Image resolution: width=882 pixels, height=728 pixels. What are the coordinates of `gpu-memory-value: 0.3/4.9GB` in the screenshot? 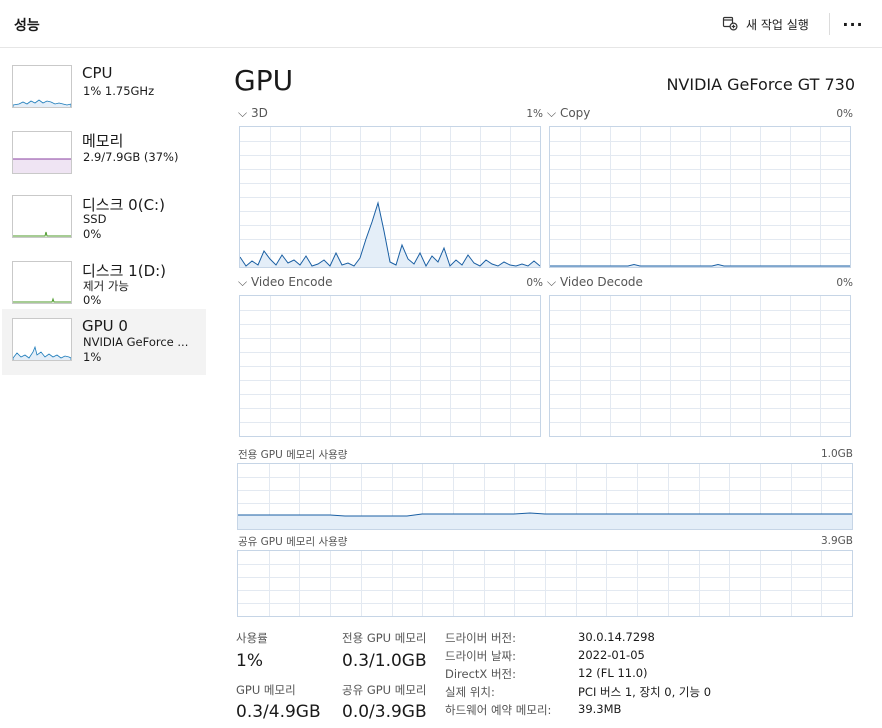 It's located at (278, 712).